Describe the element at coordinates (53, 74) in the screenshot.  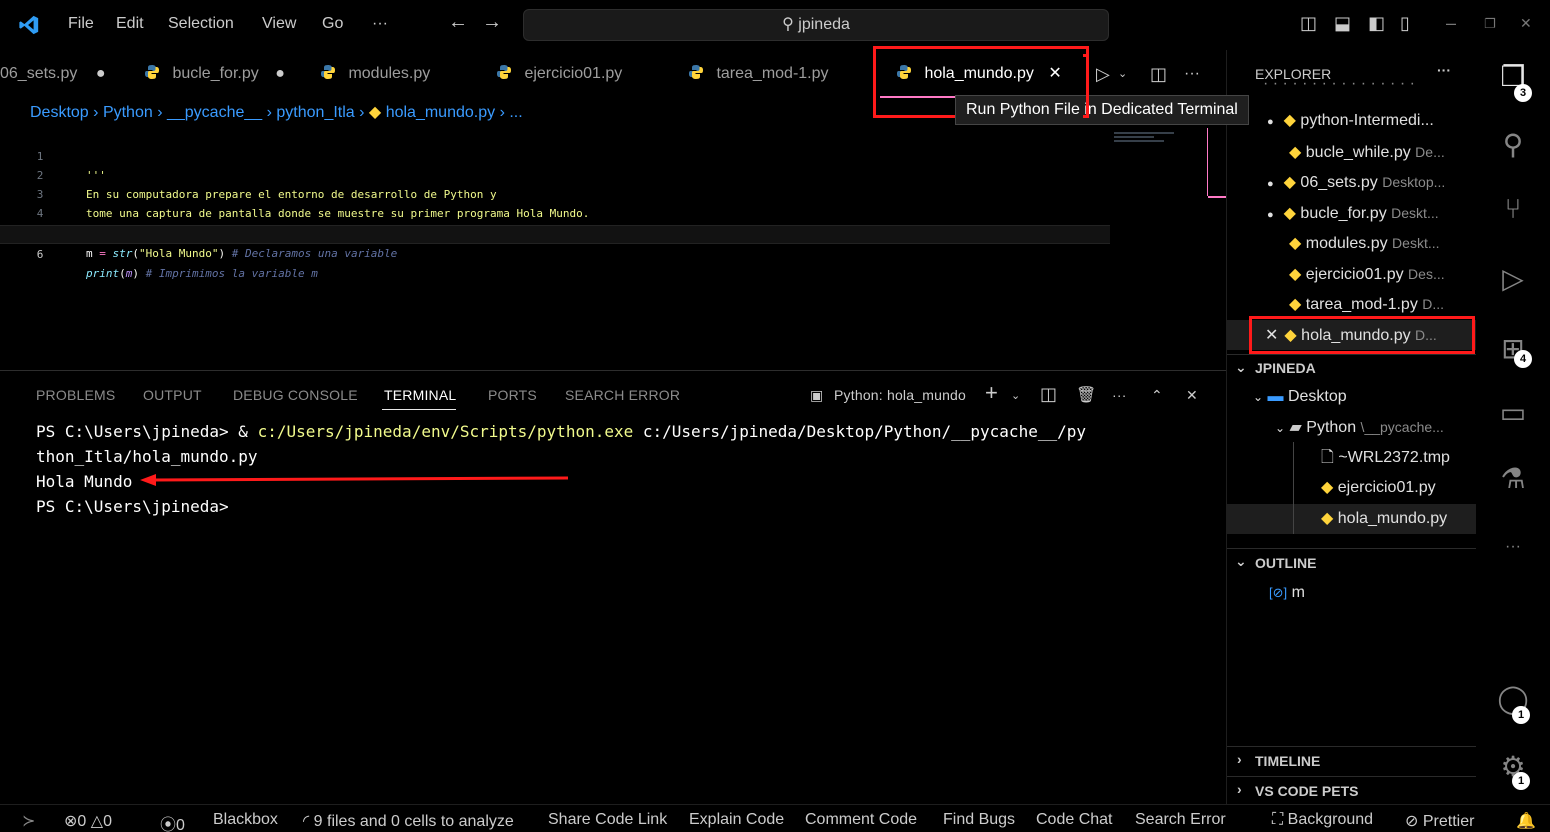
I see `tab-06-sets: 06_sets.py ●` at that location.